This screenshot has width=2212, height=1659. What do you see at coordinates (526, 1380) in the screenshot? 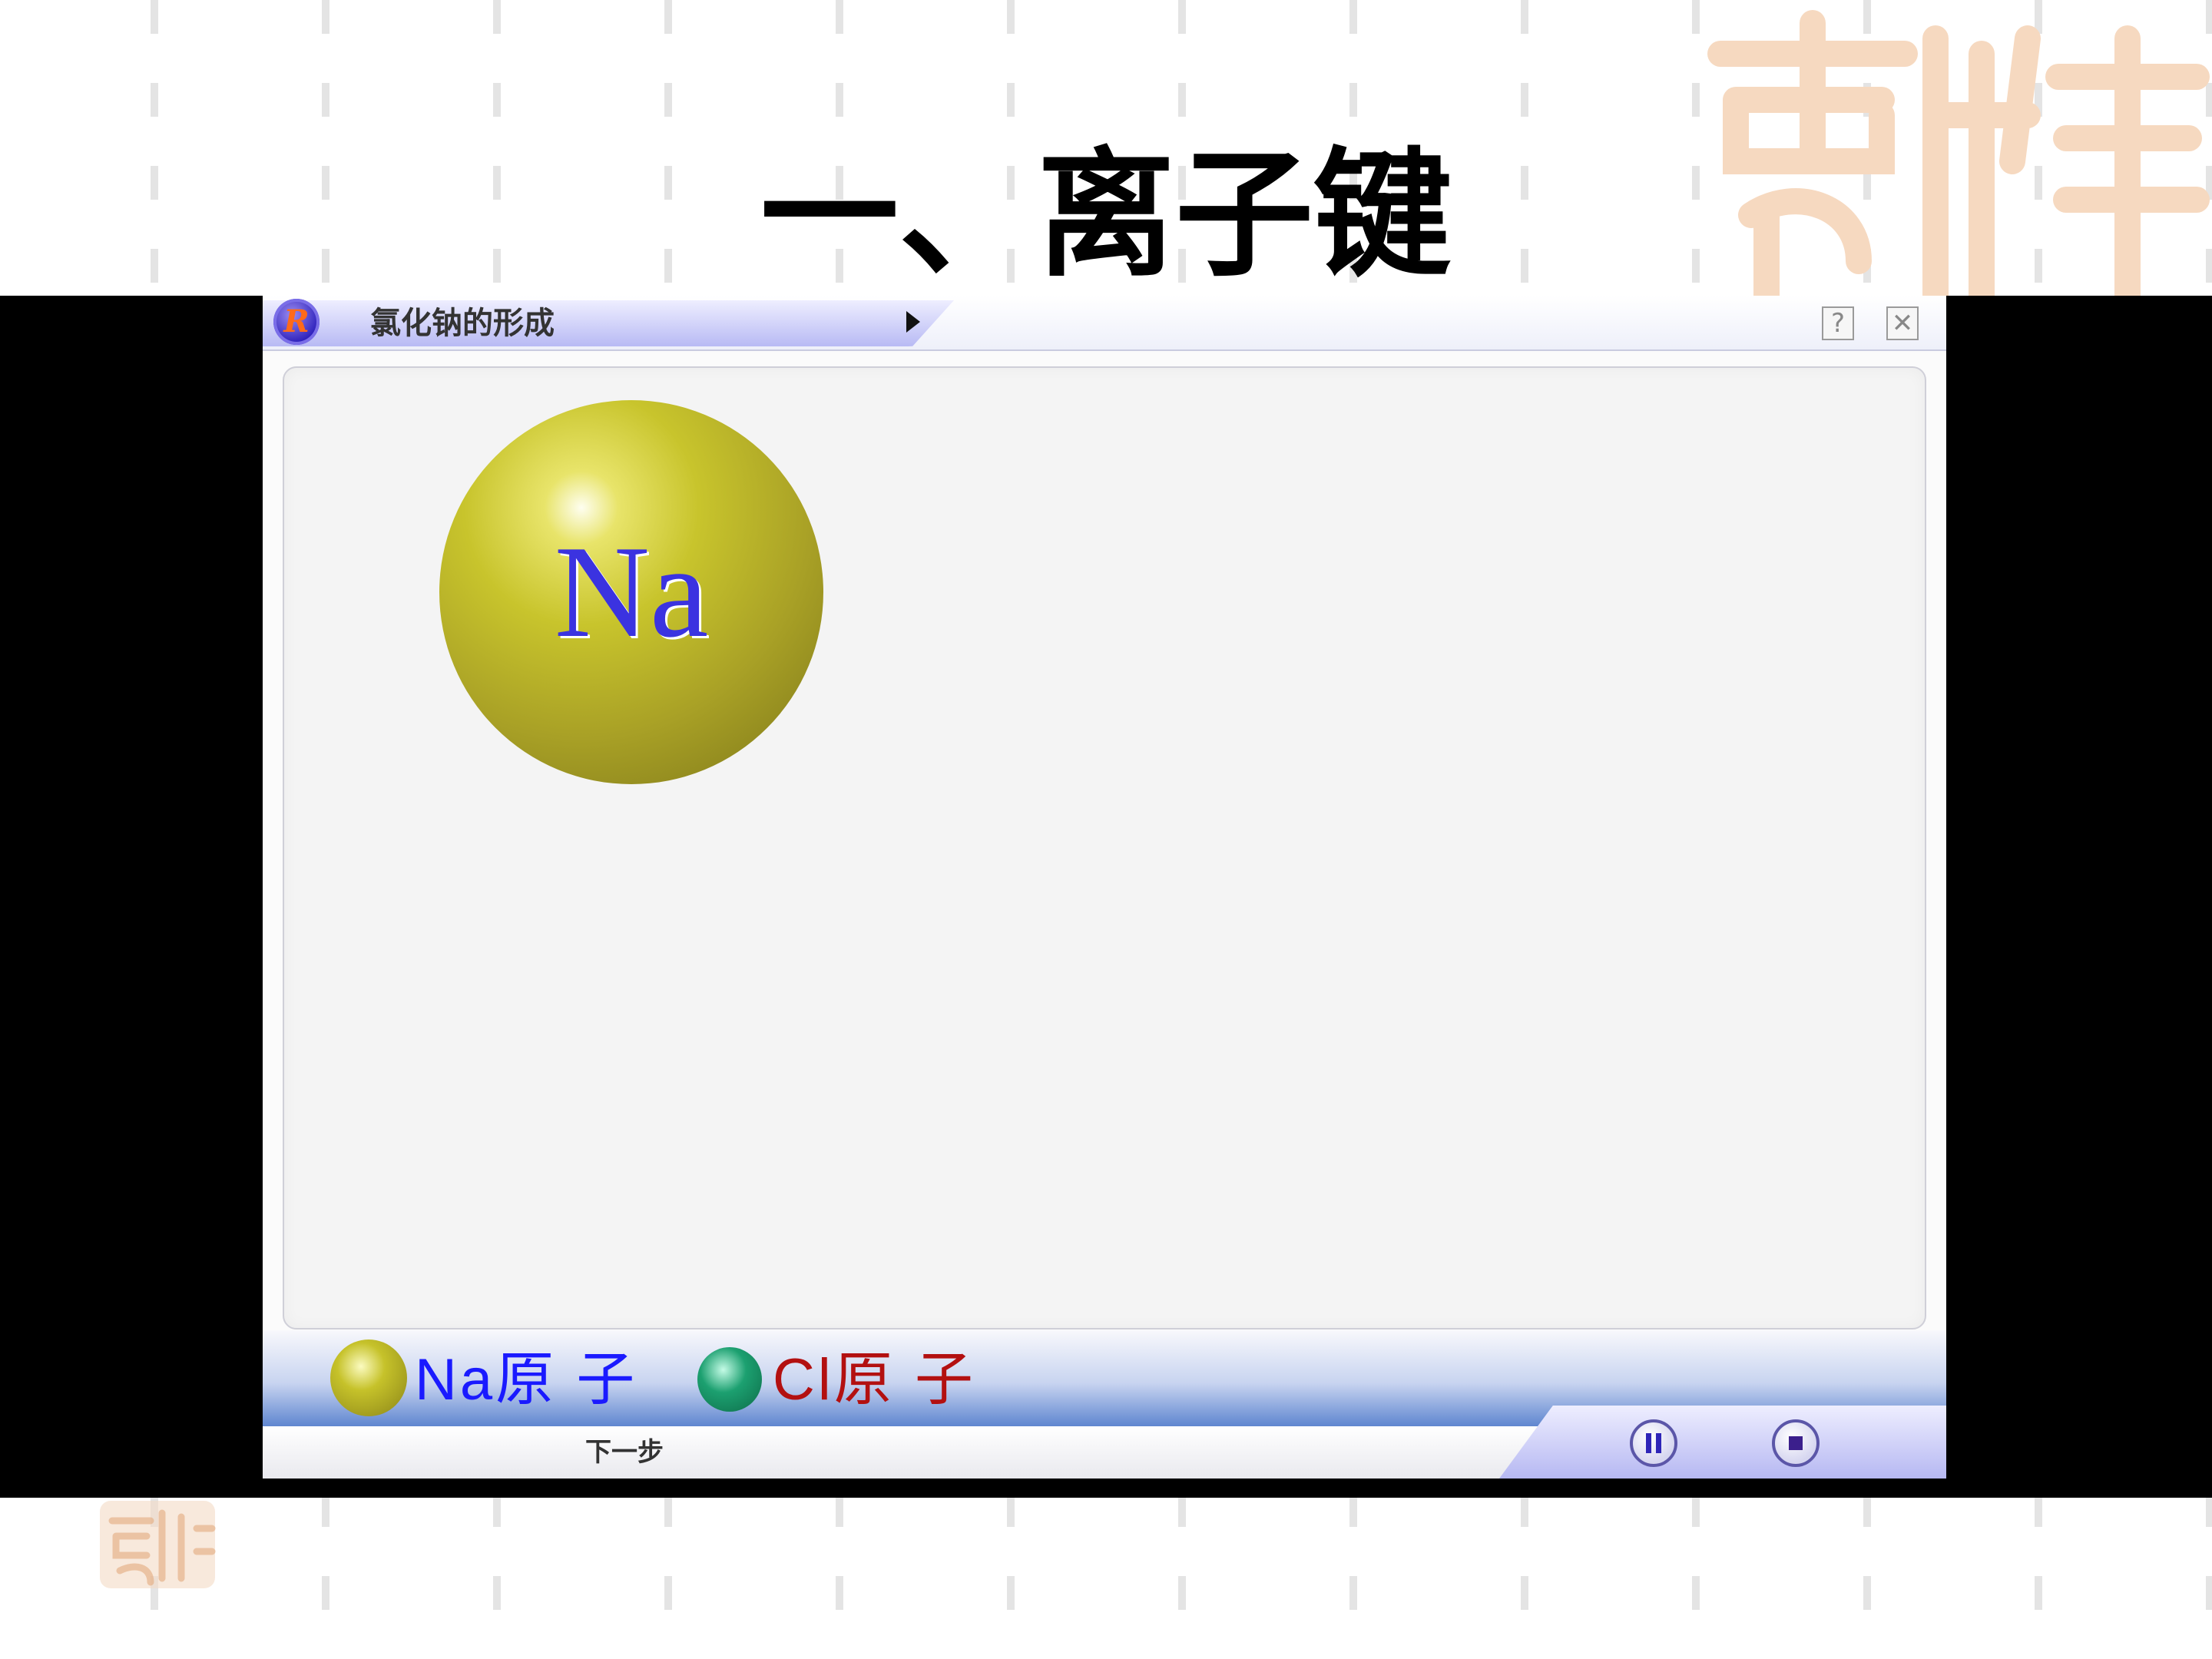
I see `na-legend-label: Na原 子` at bounding box center [526, 1380].